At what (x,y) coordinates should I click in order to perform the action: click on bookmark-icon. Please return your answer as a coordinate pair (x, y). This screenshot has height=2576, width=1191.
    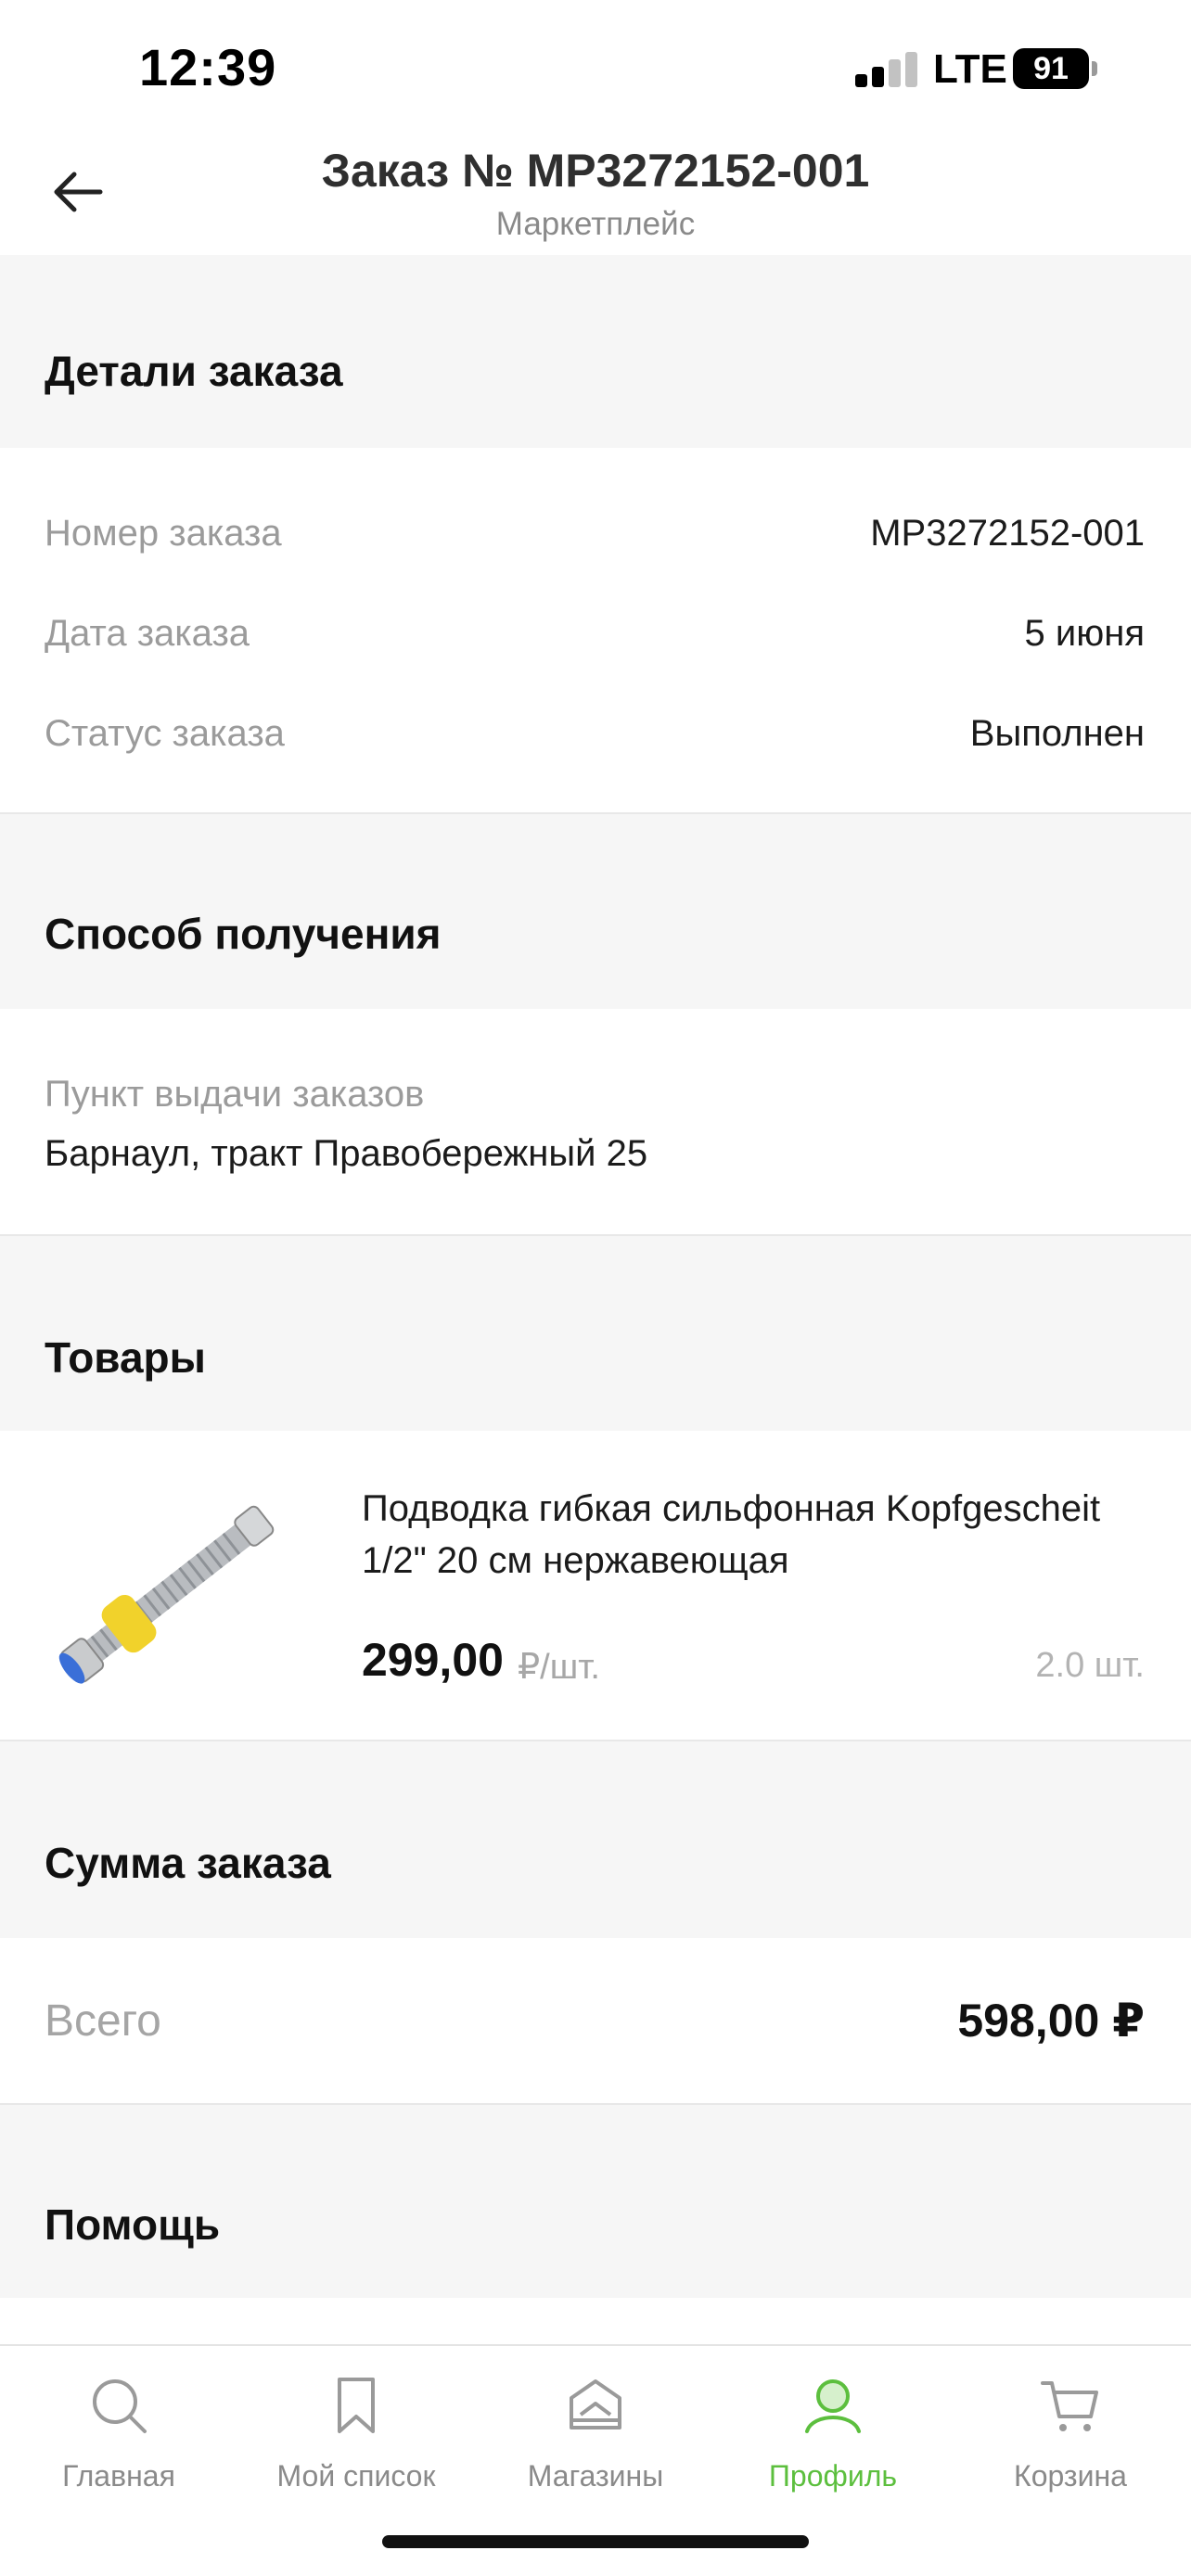
    Looking at the image, I should click on (356, 2406).